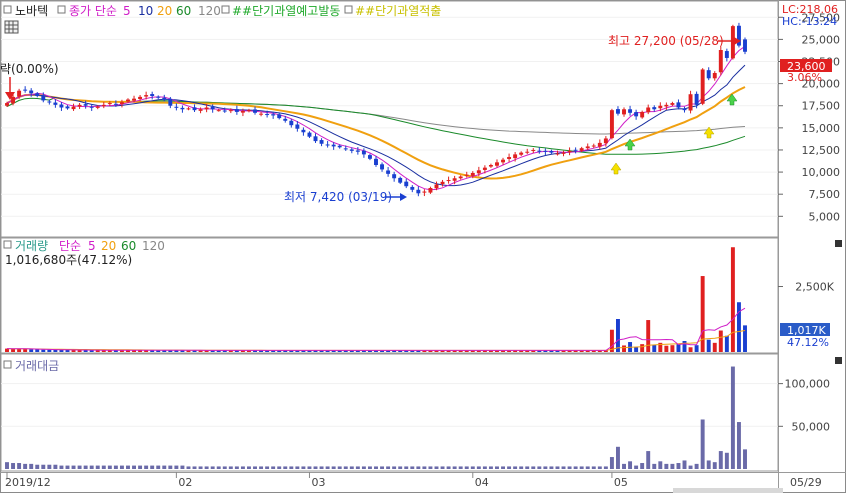 The height and width of the screenshot is (496, 846). What do you see at coordinates (185, 482) in the screenshot?
I see `x-axis-label: 02` at bounding box center [185, 482].